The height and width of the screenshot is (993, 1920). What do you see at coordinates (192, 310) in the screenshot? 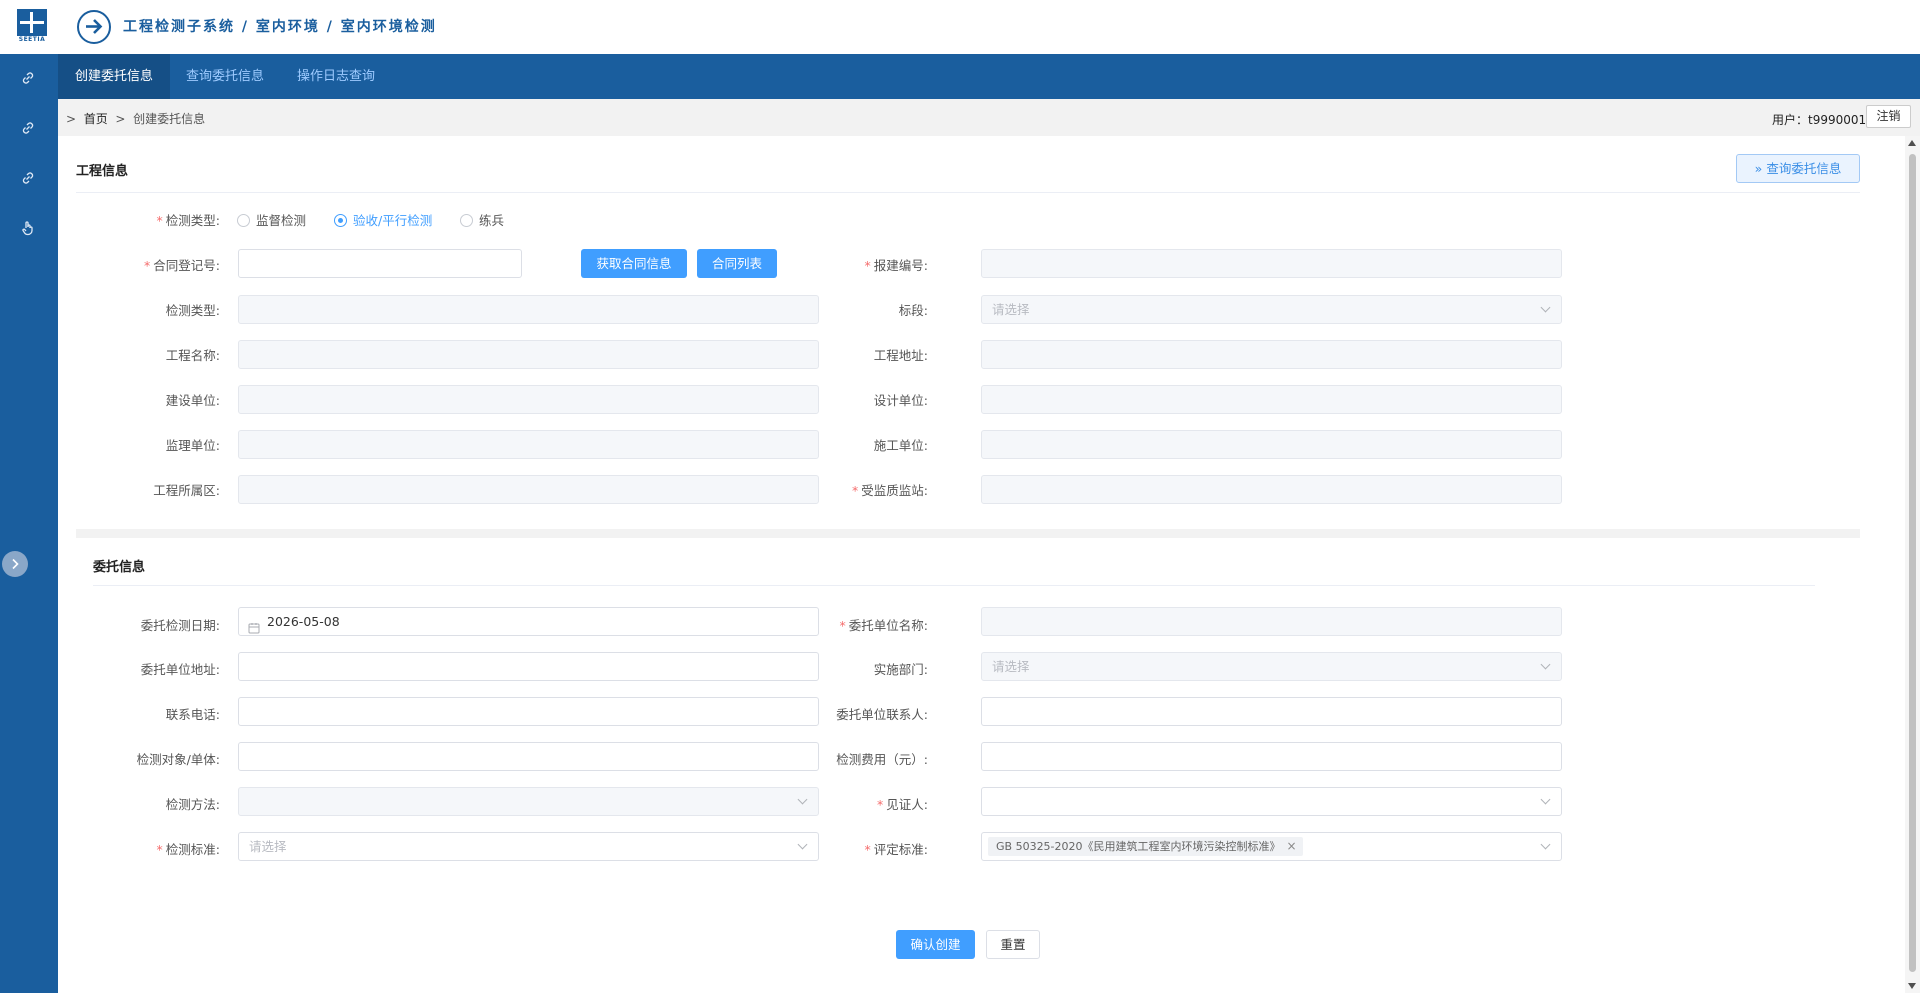
I see `field-label: 检测类型:` at bounding box center [192, 310].